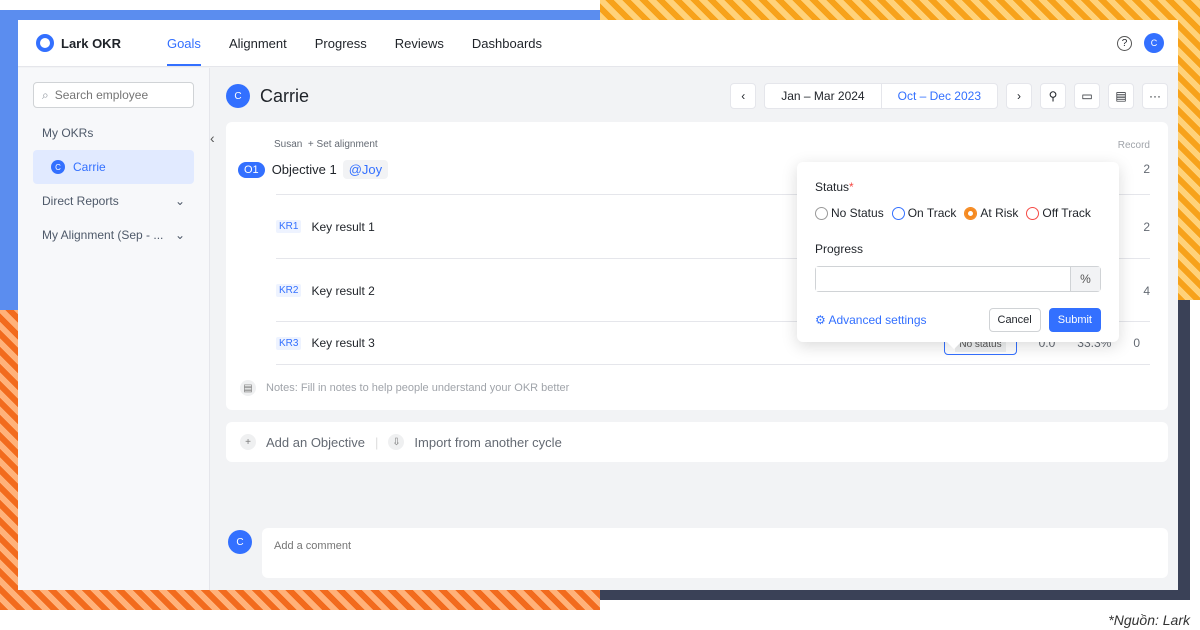  I want to click on required-mark: *, so click(851, 187).